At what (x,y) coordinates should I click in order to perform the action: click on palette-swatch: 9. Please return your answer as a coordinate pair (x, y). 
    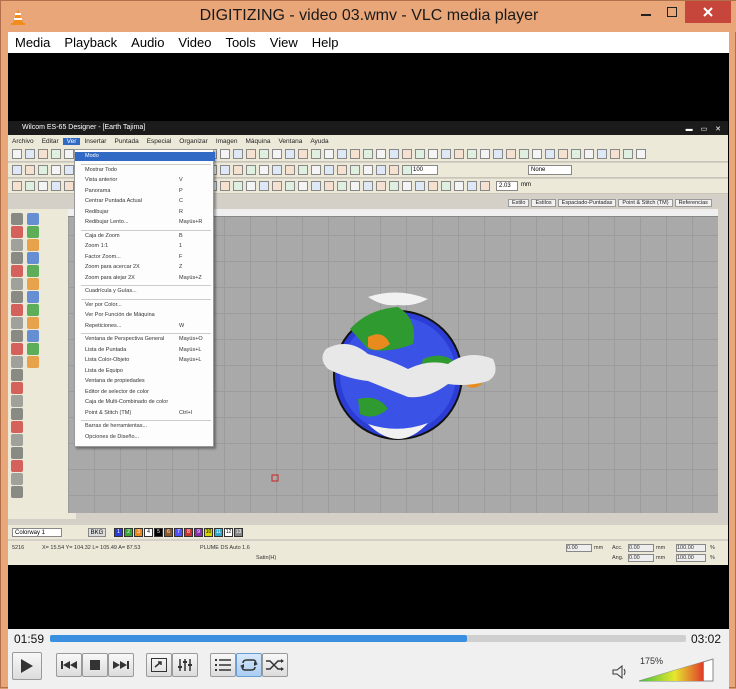
    Looking at the image, I should click on (198, 532).